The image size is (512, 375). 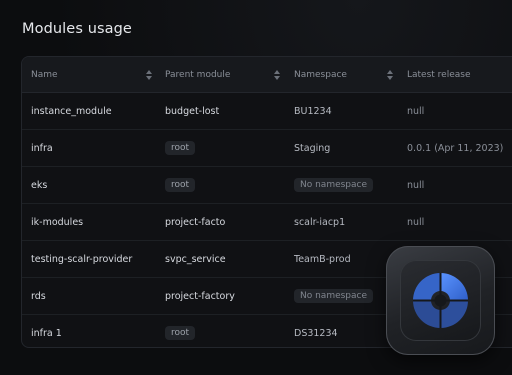 I want to click on latest-release-cell: 0.0.1 (Apr 11, 2023), so click(x=455, y=148).